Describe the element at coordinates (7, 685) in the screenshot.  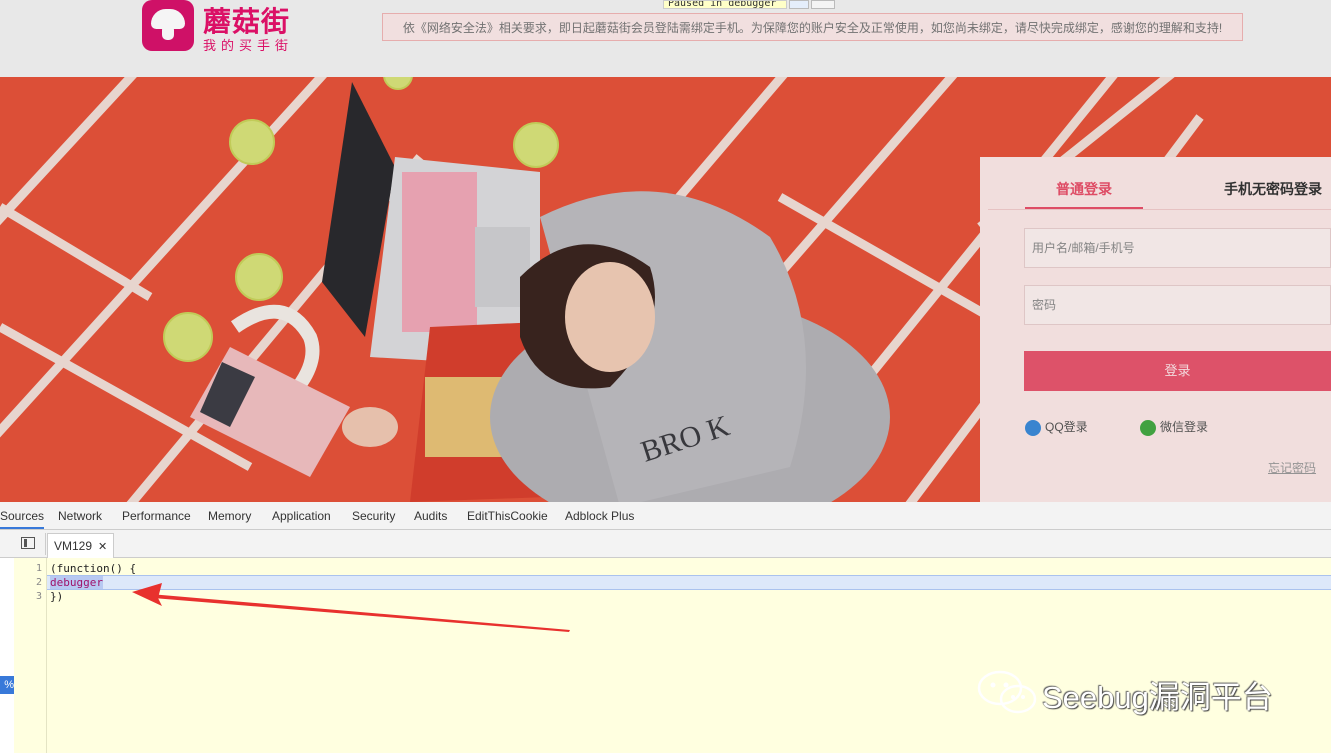
I see `percent-badge: %` at that location.